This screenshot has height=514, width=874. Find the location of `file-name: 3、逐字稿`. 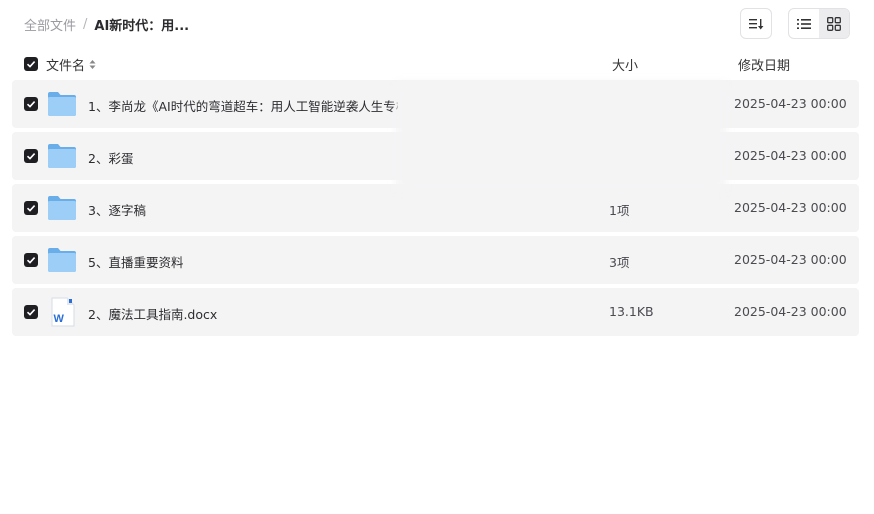

file-name: 3、逐字稿 is located at coordinates (117, 209).